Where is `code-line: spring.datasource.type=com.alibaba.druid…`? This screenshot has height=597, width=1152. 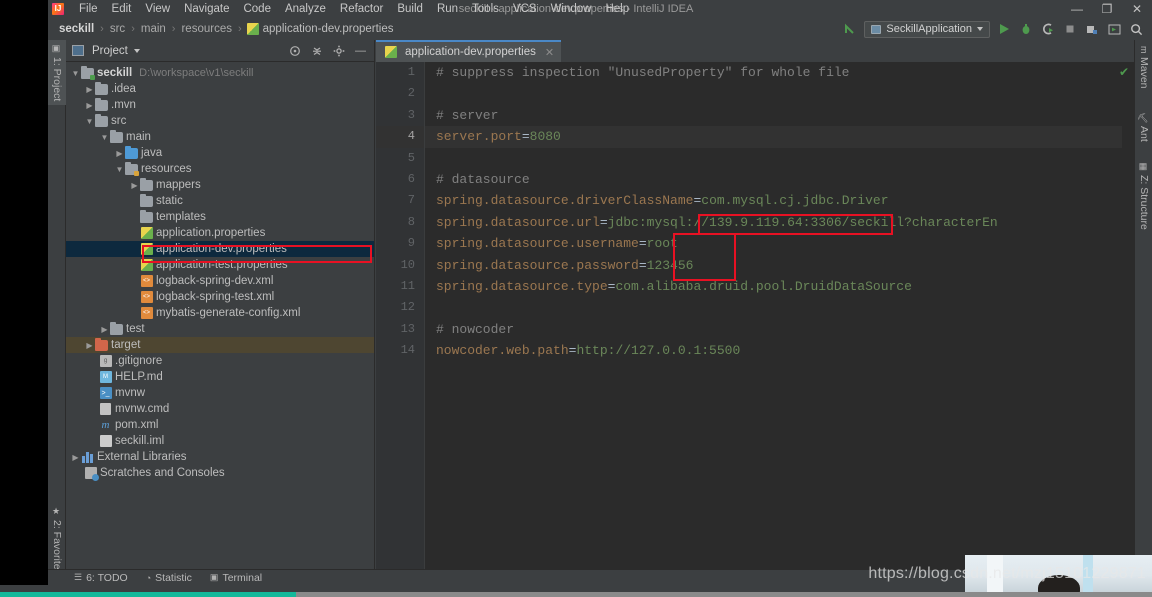 code-line: spring.datasource.type=com.alibaba.druid… is located at coordinates (779, 286).